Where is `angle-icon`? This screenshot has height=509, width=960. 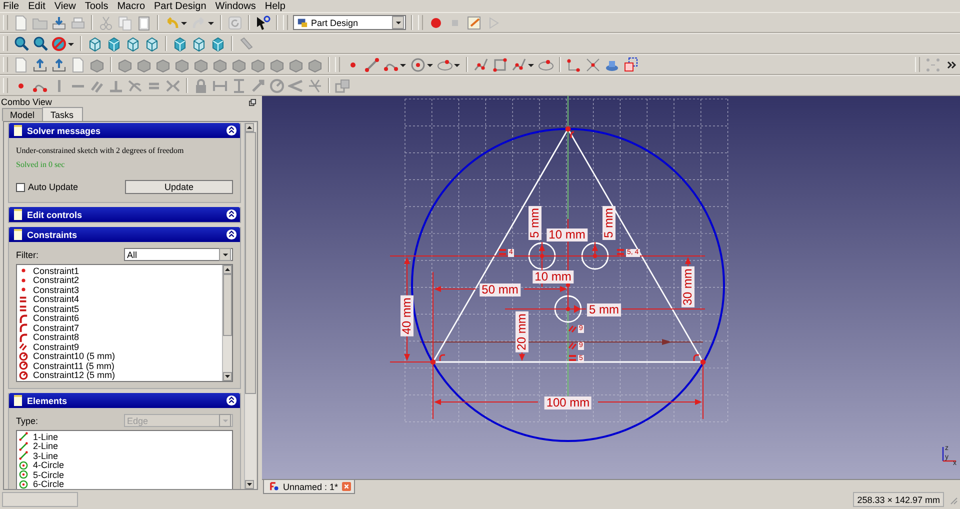
angle-icon is located at coordinates (296, 86).